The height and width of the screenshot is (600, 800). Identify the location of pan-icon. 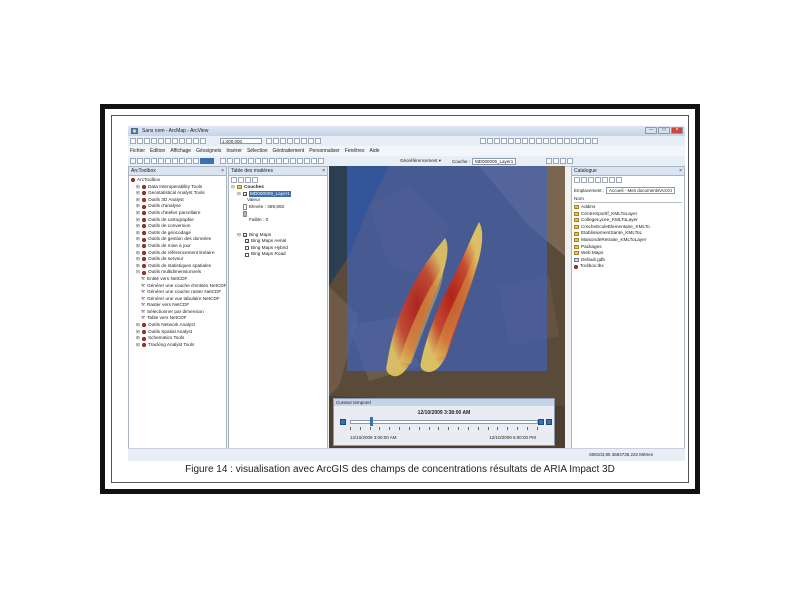
(511, 141).